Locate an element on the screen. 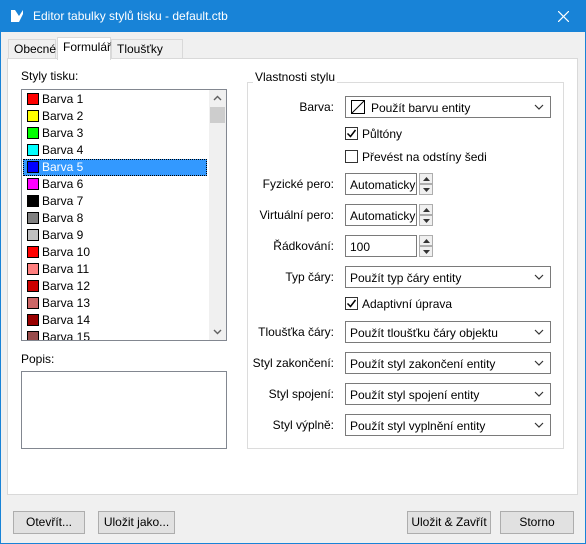  window-title: Editor tabulky stylů tisku - default.ctb is located at coordinates (130, 16).